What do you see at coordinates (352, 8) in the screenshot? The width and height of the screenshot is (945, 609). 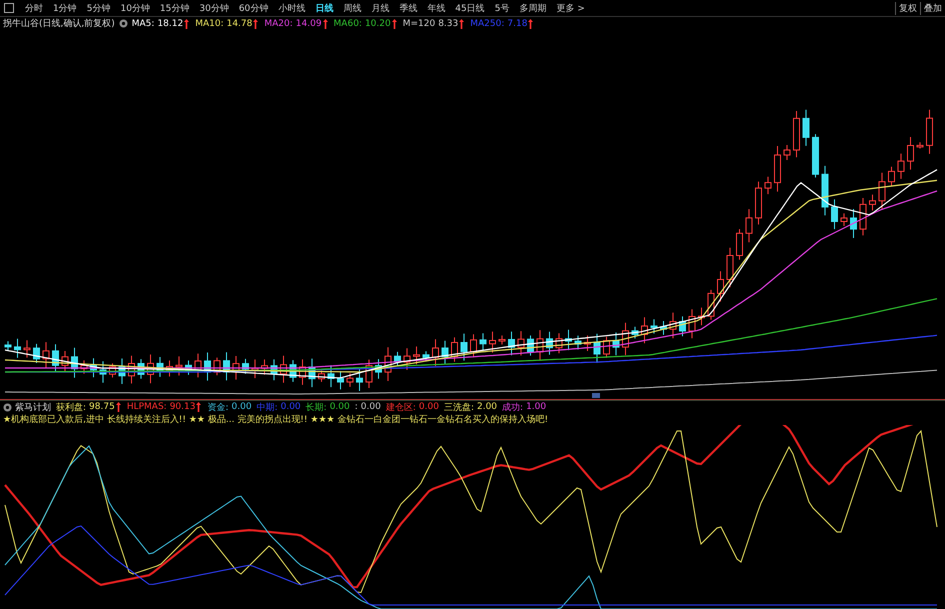 I see `period-tab: 周线` at bounding box center [352, 8].